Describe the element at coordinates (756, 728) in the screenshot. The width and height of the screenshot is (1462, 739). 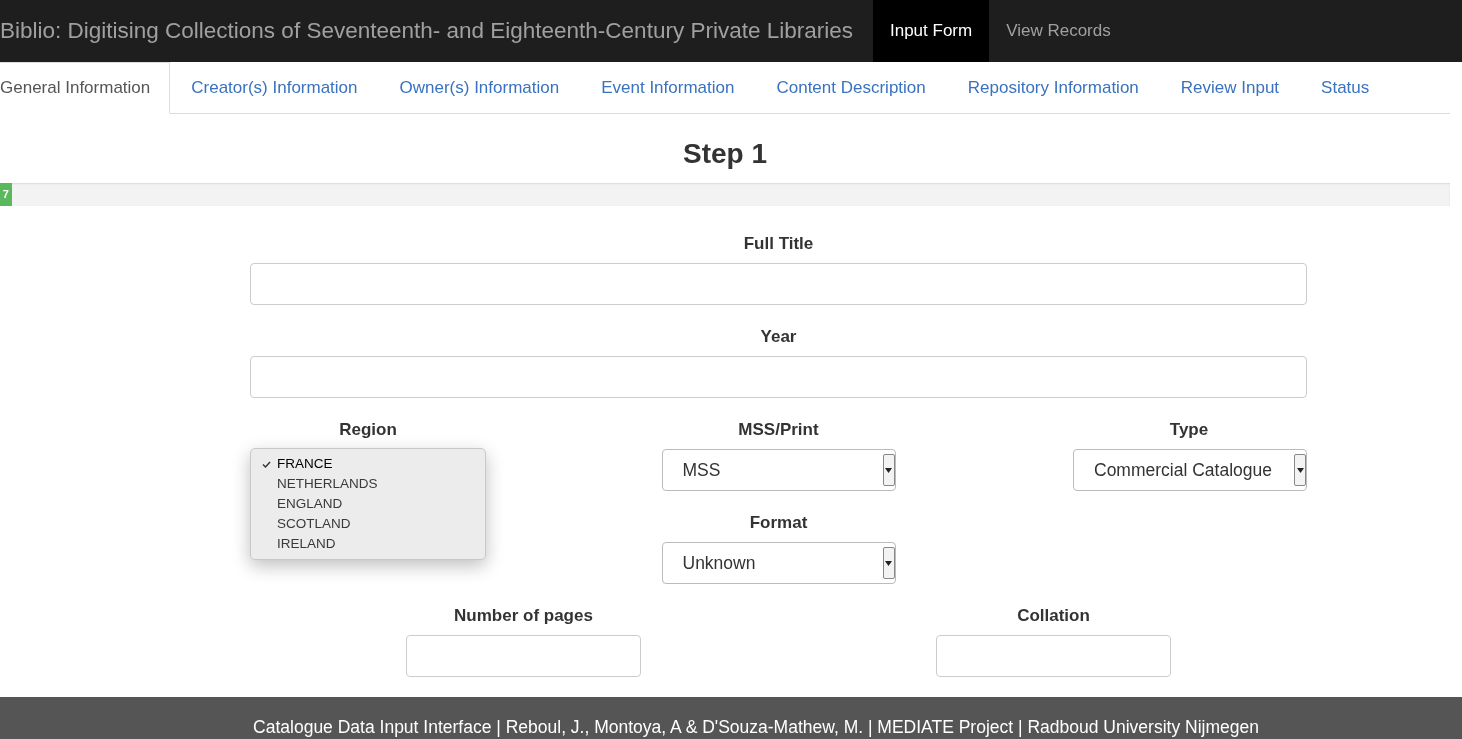
I see `footer-text: Catalogue Data Input Interface | Reboul, J., Montoya, A & D'Souza-Mathew, M. | MEDIATE Project | Radboud University Nijmegen` at that location.